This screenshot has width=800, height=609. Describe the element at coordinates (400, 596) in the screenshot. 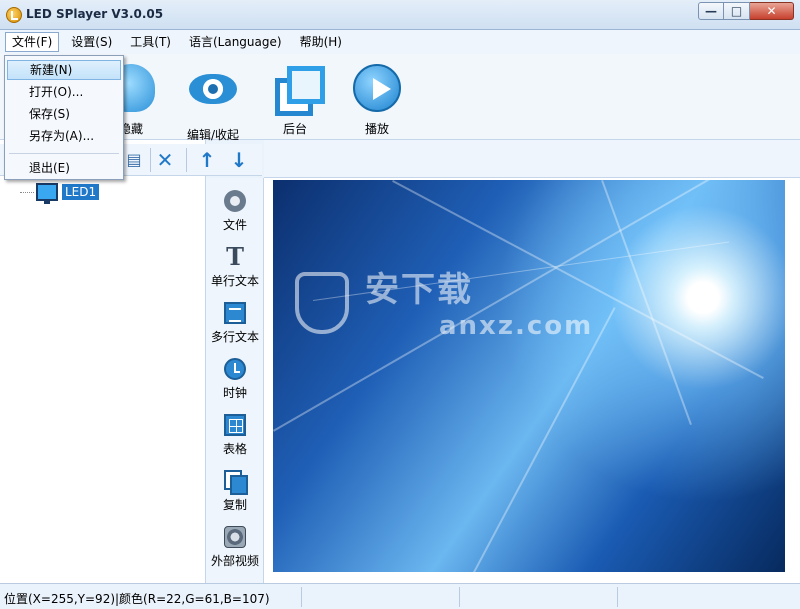

I see `status-bar: 位置(X=255,Y=92)|颜色(R=22,G=61,B=107)` at that location.